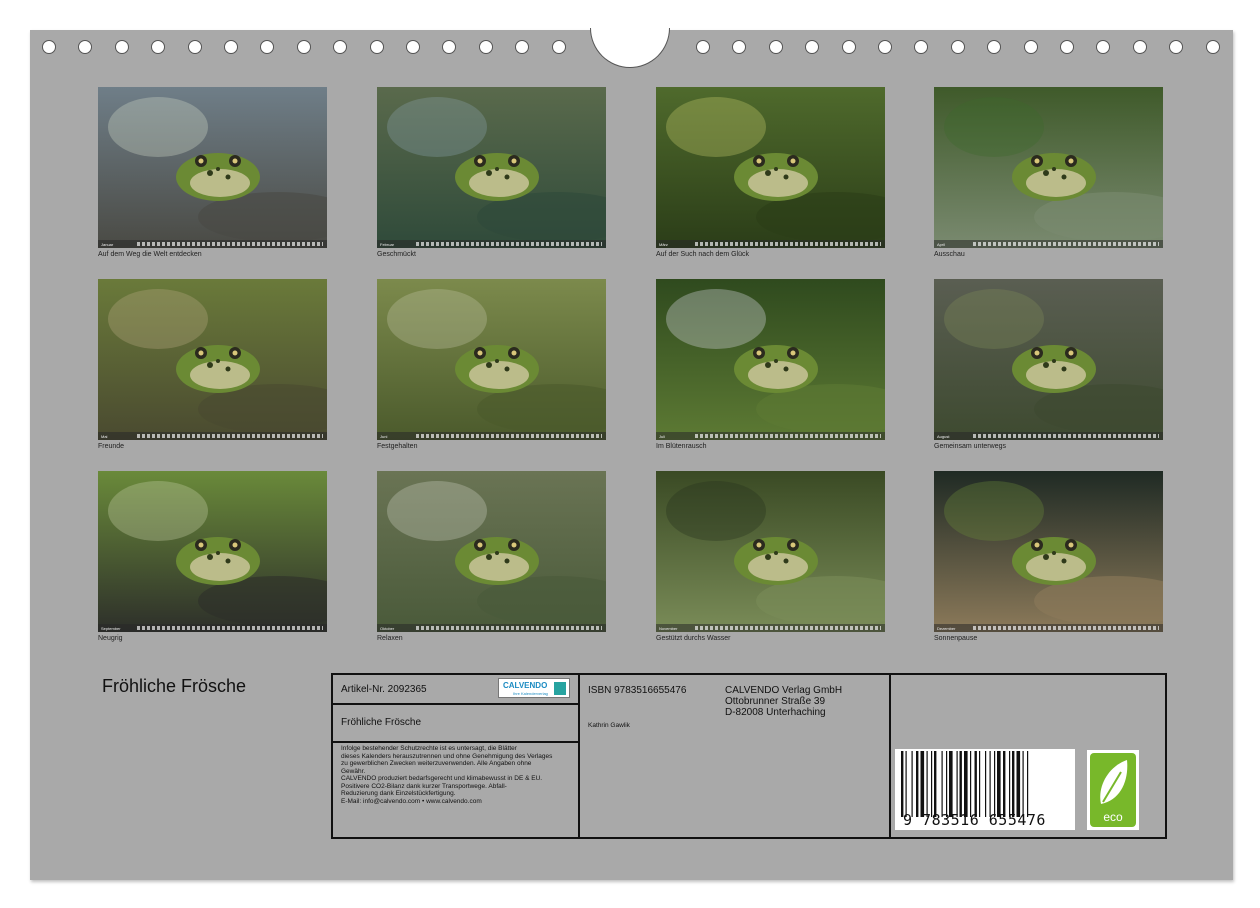 Image resolution: width=1260 pixels, height=908 pixels. I want to click on logo-tagline: Ihre Kalenderverlag, so click(530, 693).